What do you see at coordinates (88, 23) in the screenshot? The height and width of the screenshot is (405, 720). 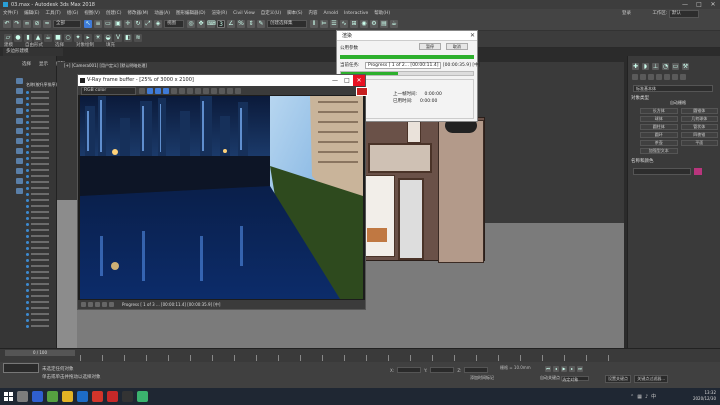 I see `select-object-icon: ↖` at bounding box center [88, 23].